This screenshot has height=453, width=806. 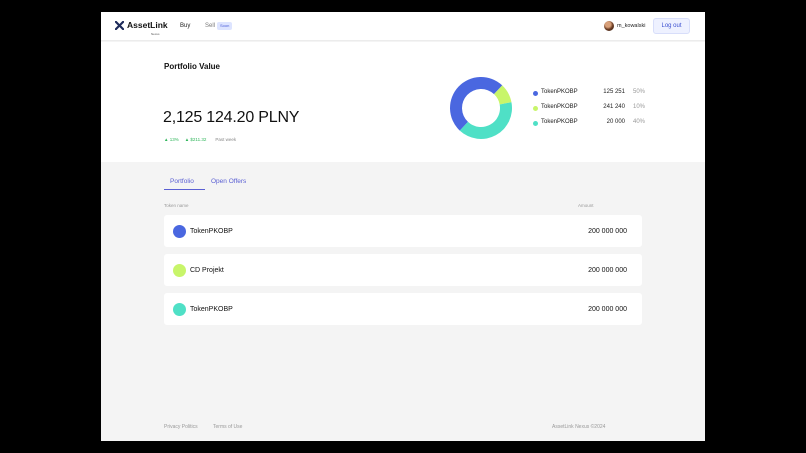 What do you see at coordinates (671, 26) in the screenshot?
I see `logout-button: Log out` at bounding box center [671, 26].